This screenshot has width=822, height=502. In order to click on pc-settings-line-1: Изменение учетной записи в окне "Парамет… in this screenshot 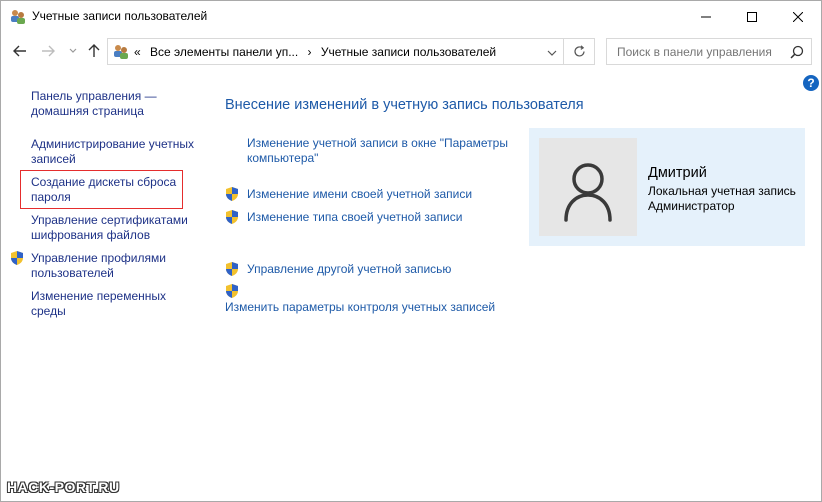, I will do `click(377, 143)`.